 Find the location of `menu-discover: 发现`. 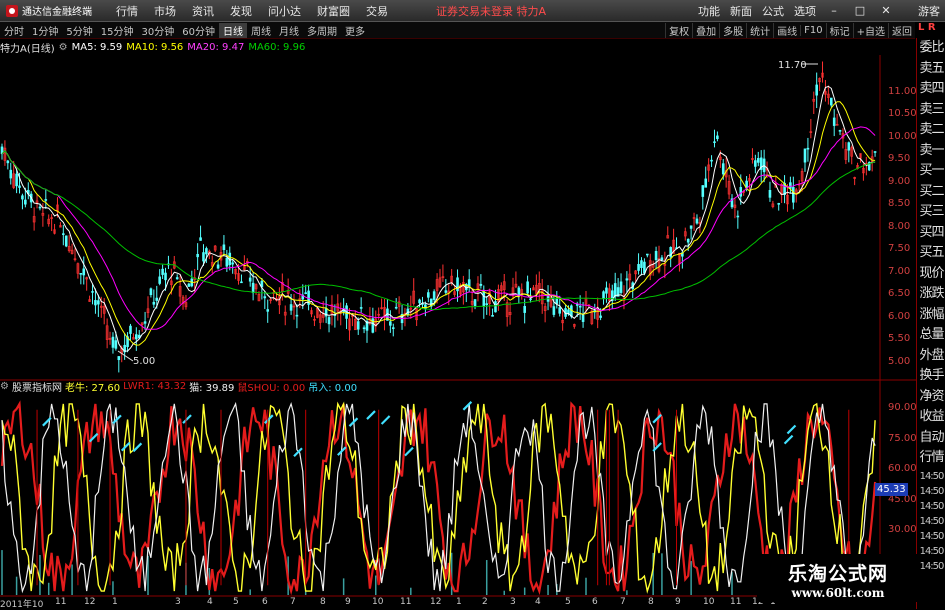

menu-discover: 发现 is located at coordinates (241, 11).